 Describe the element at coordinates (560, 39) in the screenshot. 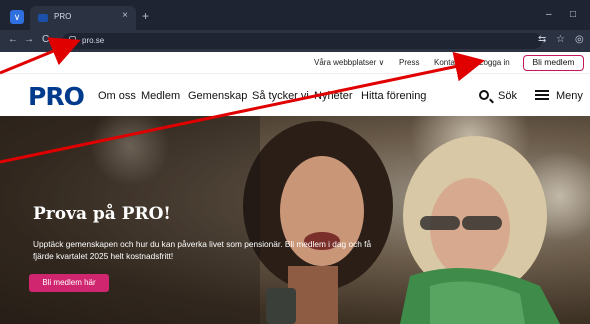

I see `star-icon: ☆` at that location.